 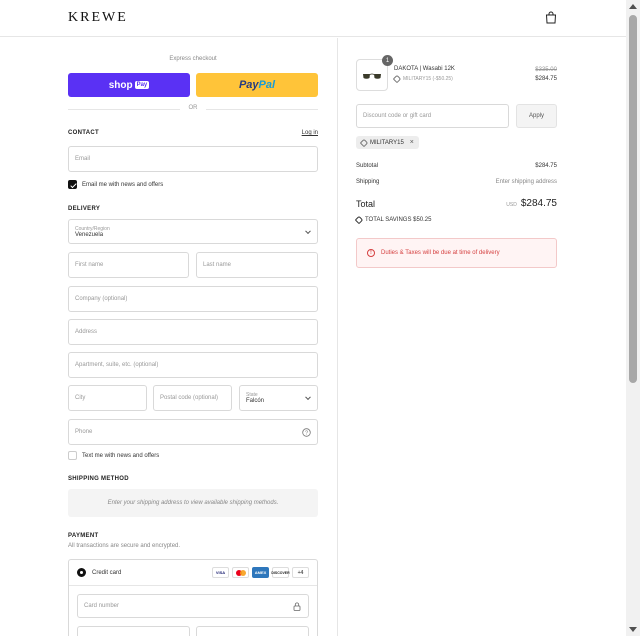 I want to click on shipping-method-title: SHIPPING METHOD, so click(x=98, y=479).